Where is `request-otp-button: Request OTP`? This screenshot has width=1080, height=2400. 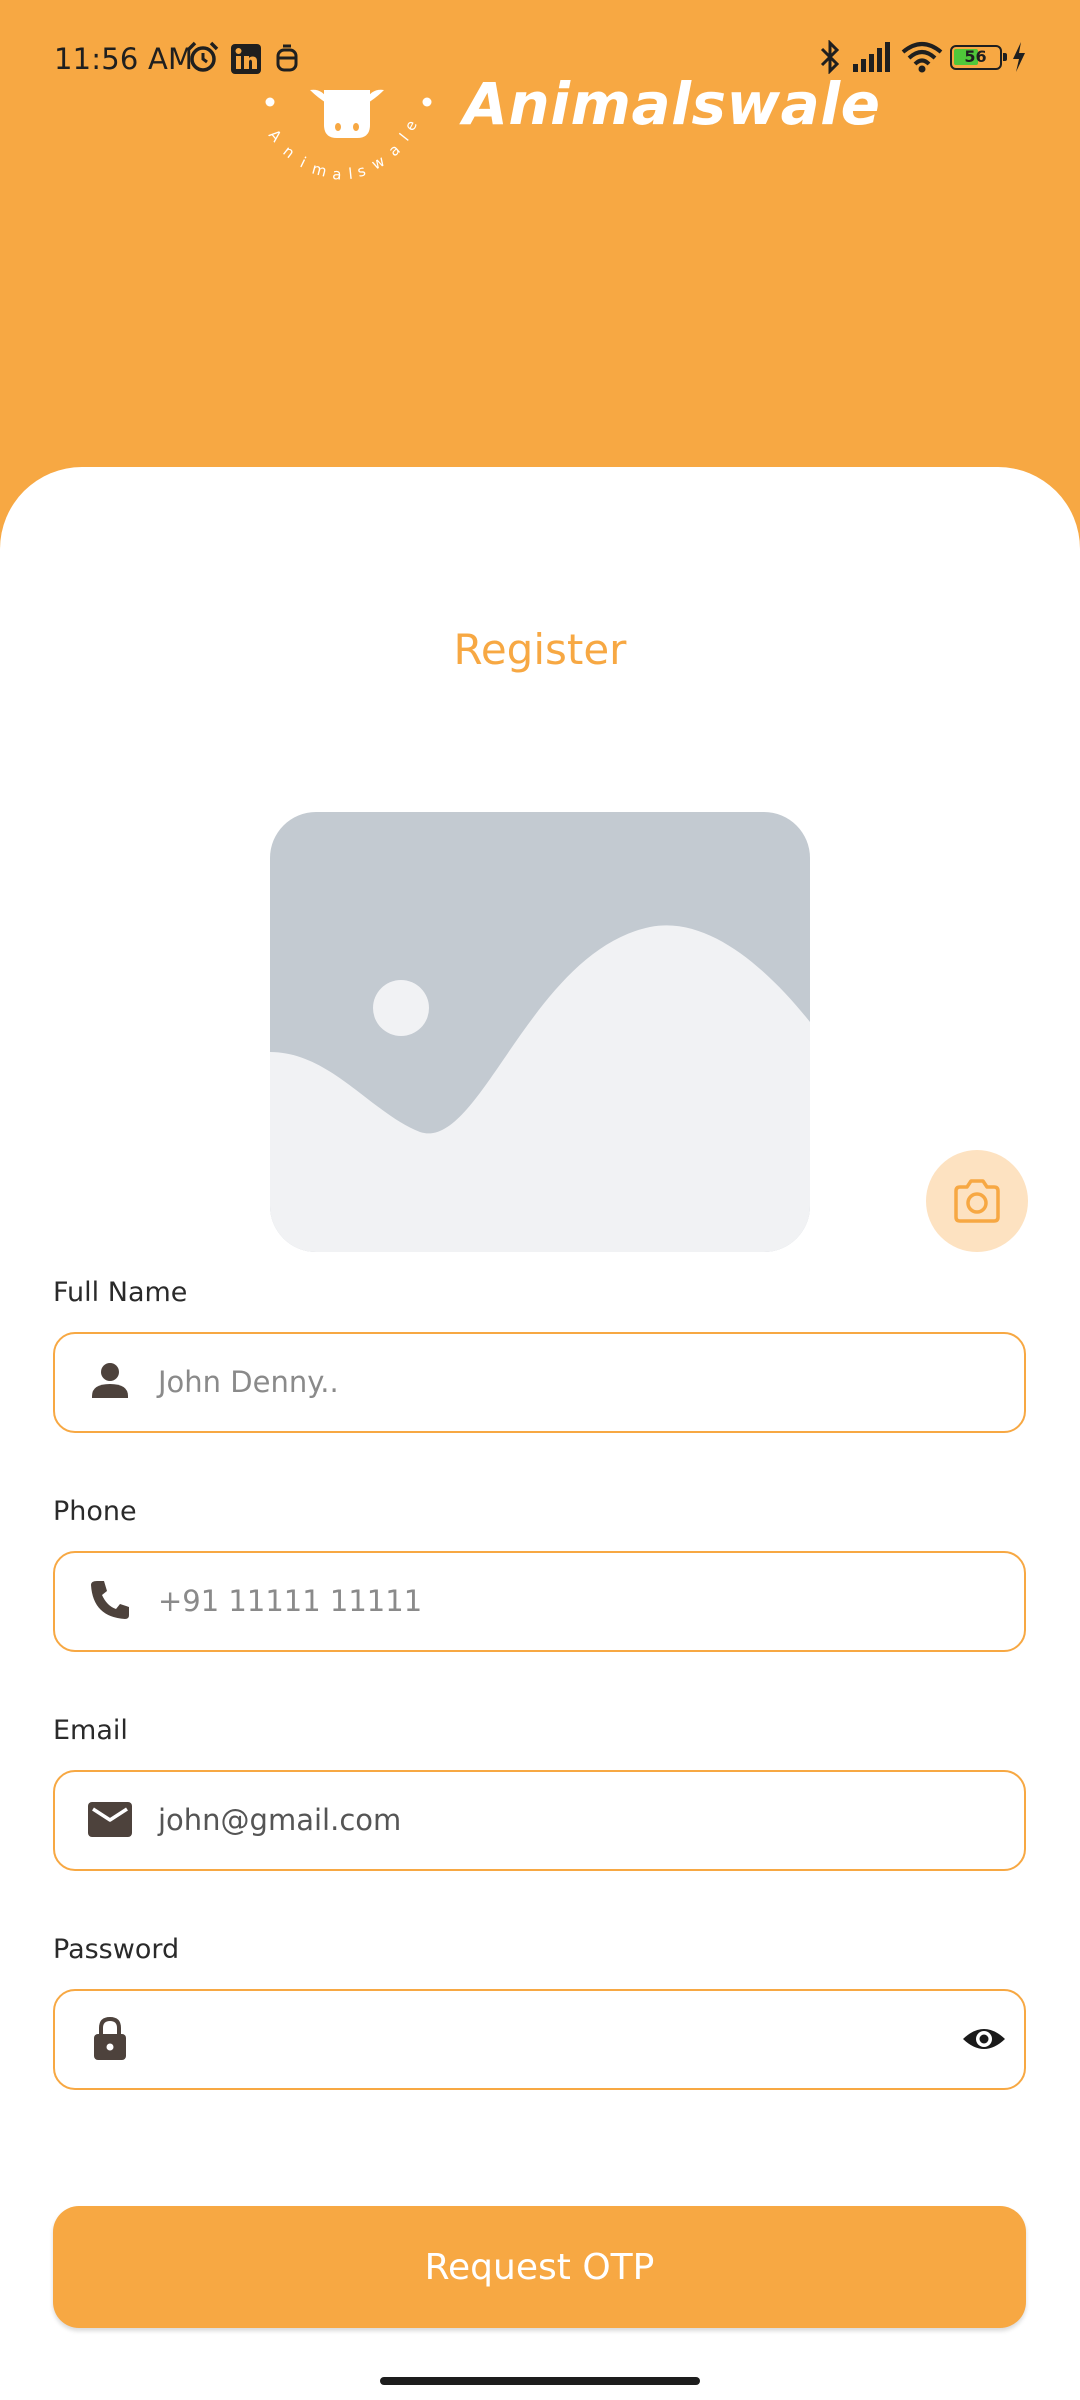
request-otp-button: Request OTP is located at coordinates (539, 2267).